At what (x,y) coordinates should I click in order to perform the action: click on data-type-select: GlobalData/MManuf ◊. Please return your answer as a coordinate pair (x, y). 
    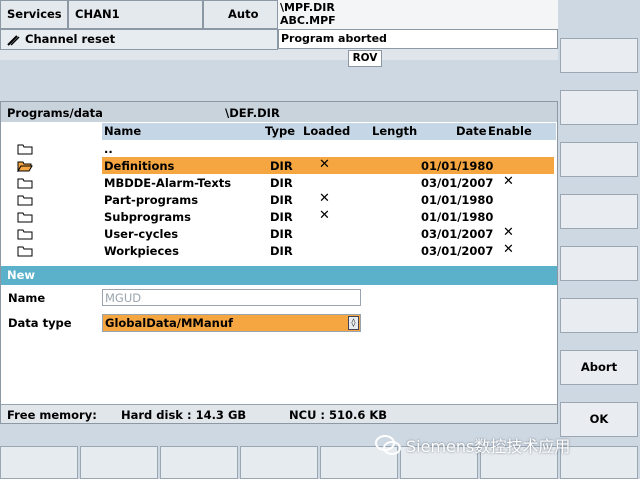
    Looking at the image, I should click on (231, 323).